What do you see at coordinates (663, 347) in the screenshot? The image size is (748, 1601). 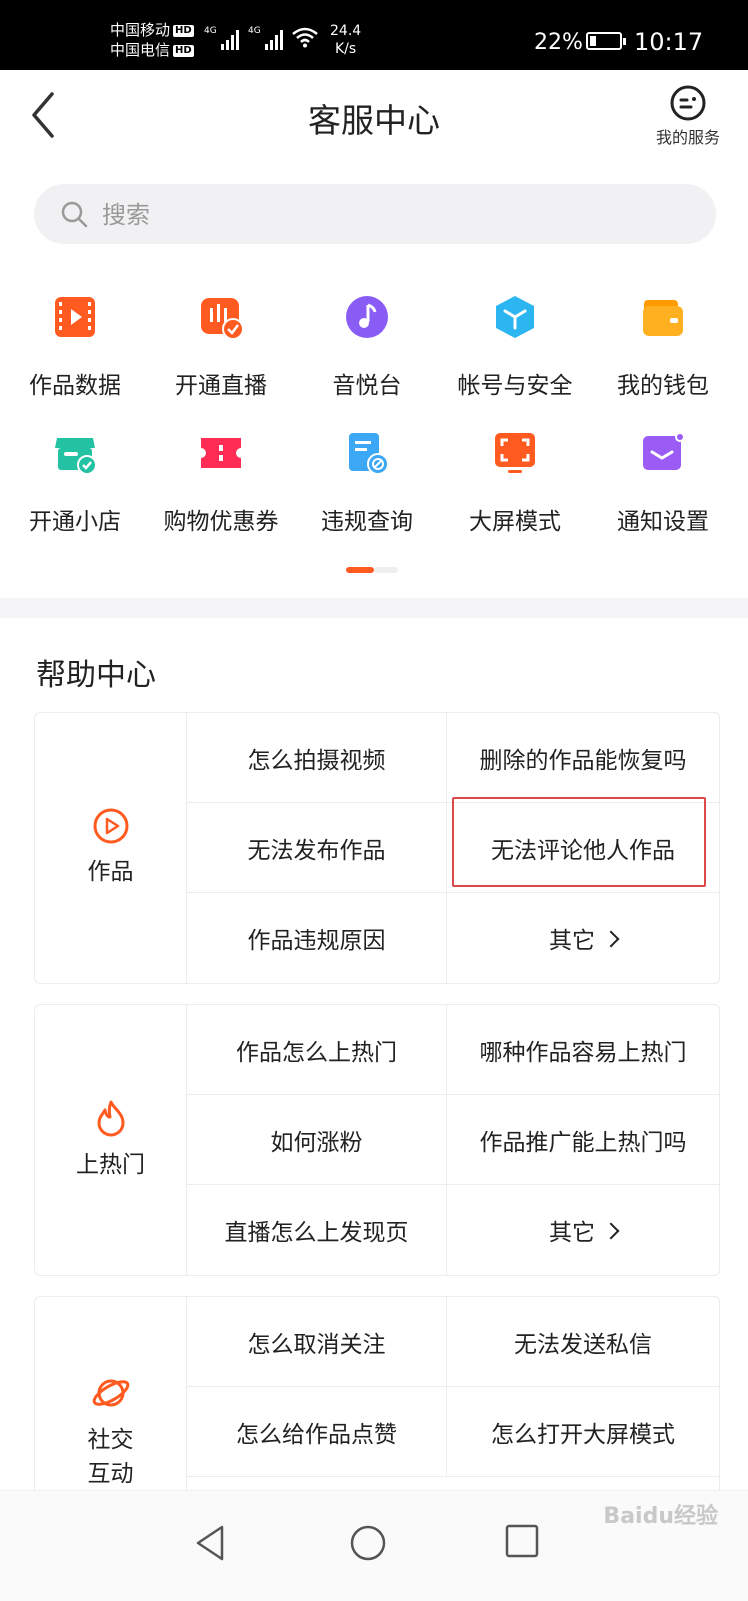 I see `quick-action-wallet: 我的钱包` at bounding box center [663, 347].